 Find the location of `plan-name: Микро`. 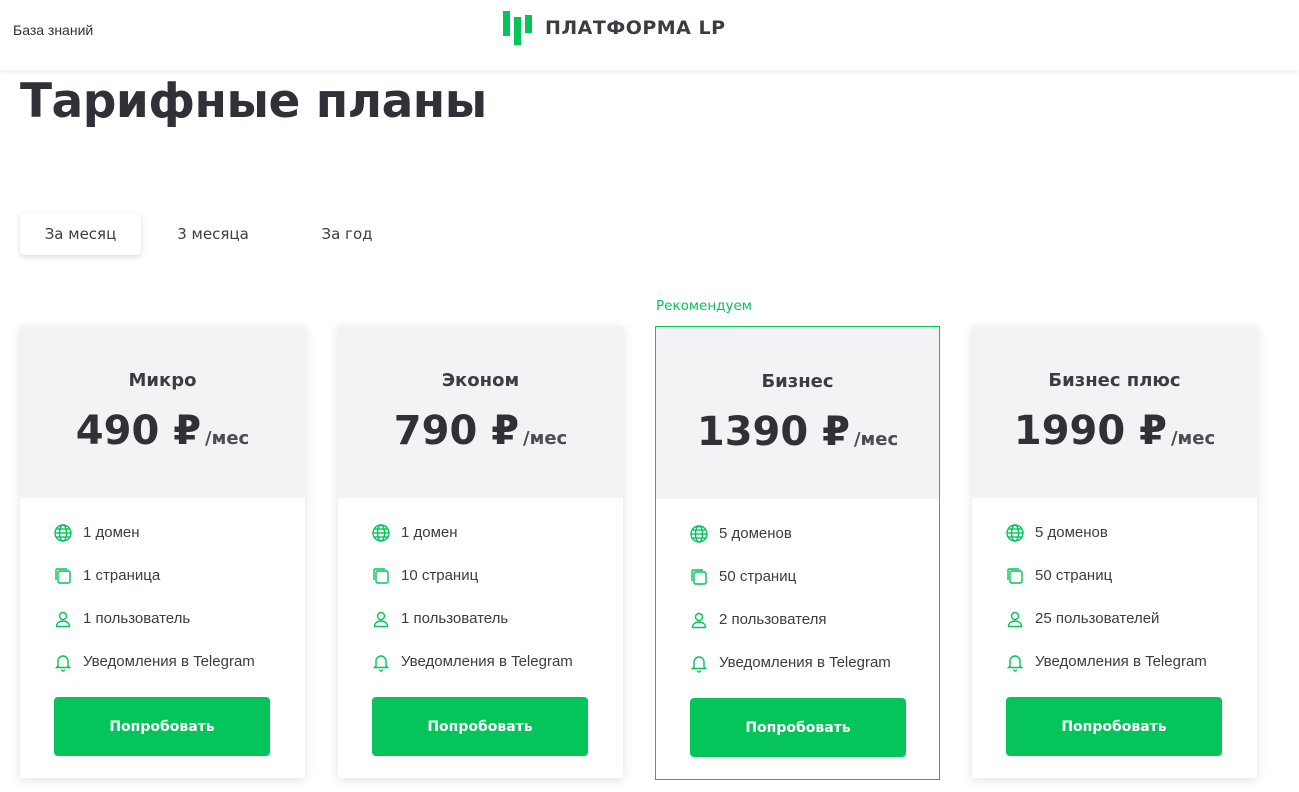

plan-name: Микро is located at coordinates (162, 380).